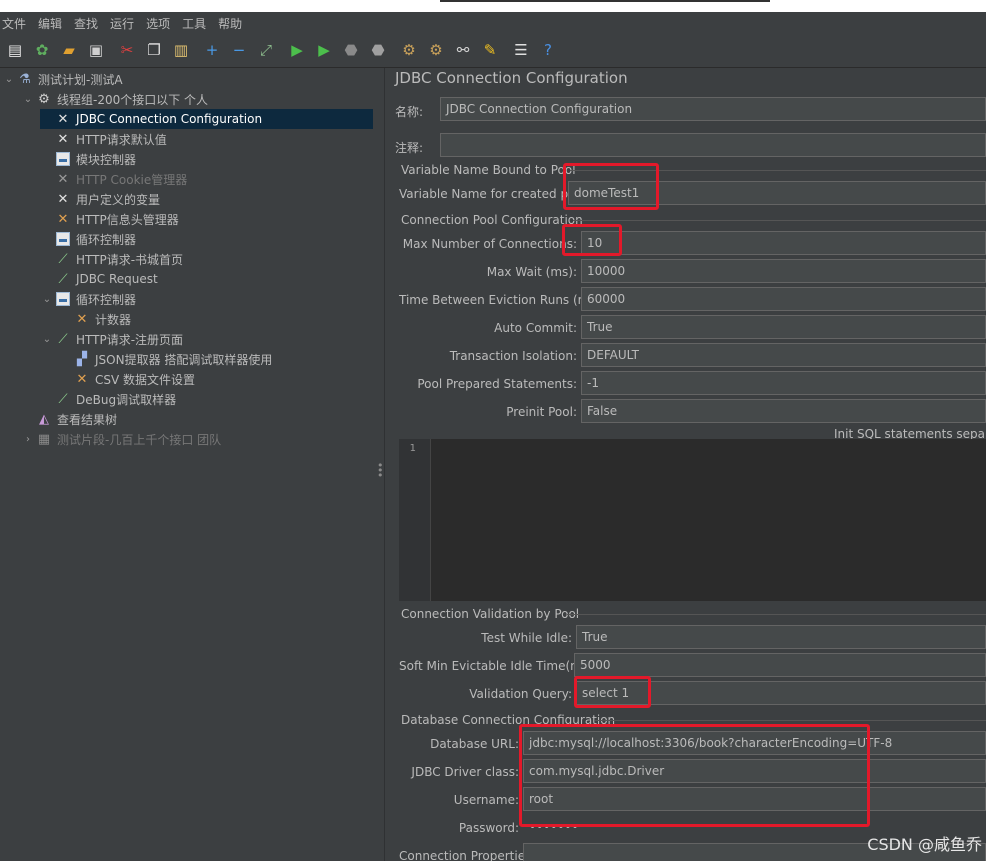 The height and width of the screenshot is (861, 986). What do you see at coordinates (436, 51) in the screenshot?
I see `clear-all-icon: ⚙` at bounding box center [436, 51].